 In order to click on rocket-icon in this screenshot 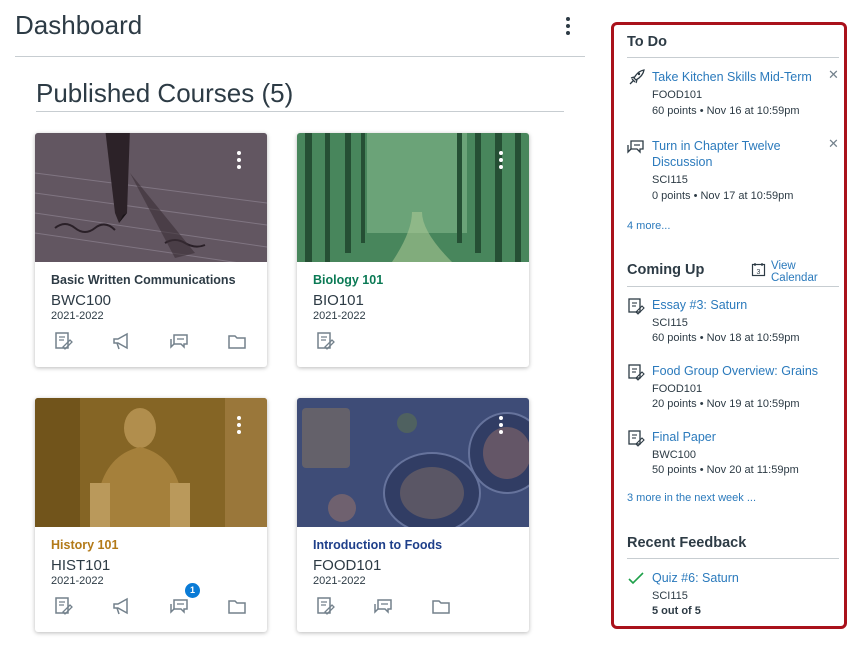, I will do `click(636, 78)`.